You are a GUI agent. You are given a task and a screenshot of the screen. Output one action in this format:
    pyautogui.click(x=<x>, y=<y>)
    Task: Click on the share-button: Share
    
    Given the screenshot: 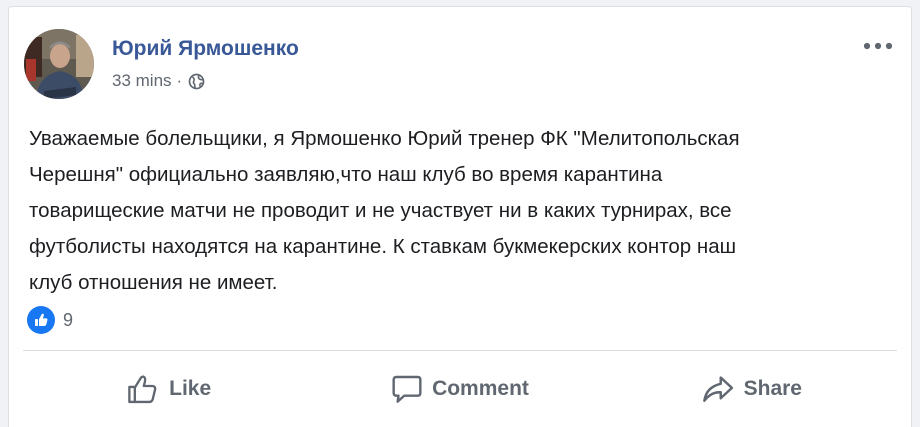 What is the action you would take?
    pyautogui.click(x=751, y=389)
    